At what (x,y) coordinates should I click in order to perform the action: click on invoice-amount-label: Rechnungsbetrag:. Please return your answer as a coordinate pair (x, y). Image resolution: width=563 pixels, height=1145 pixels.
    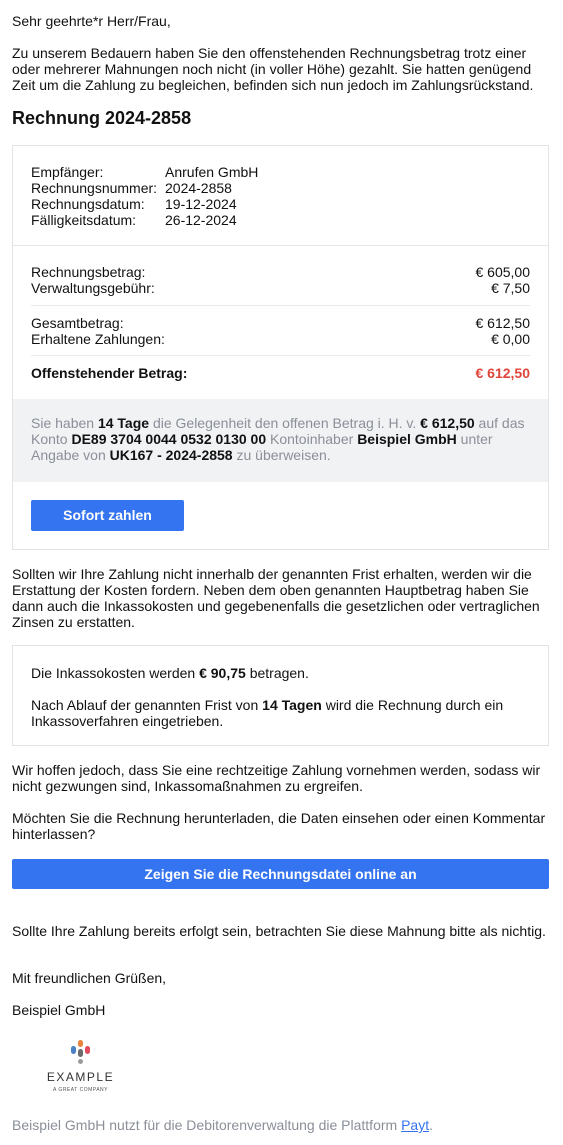
    Looking at the image, I should click on (88, 272).